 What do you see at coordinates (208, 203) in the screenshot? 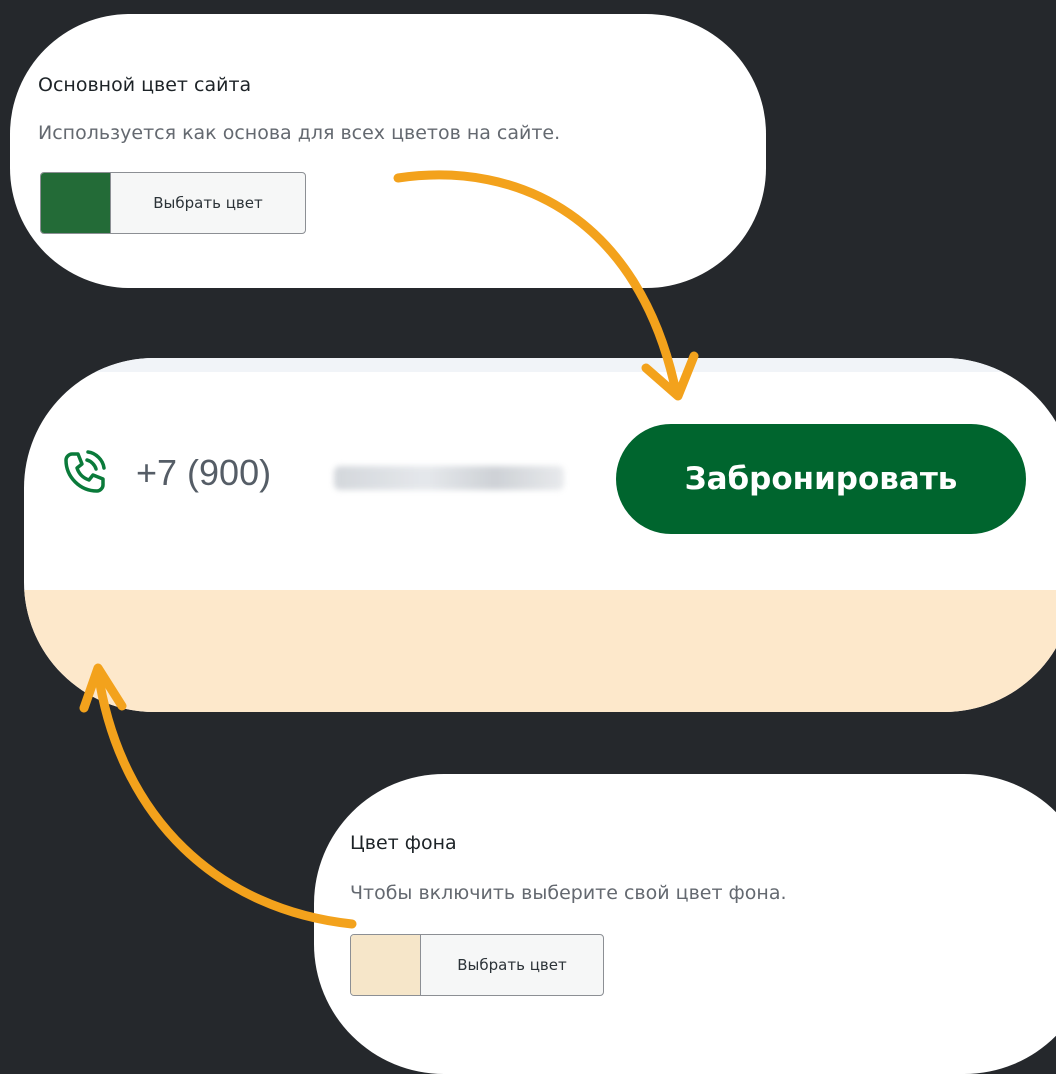
I see `primary-color-select-button: Выбрать цвет` at bounding box center [208, 203].